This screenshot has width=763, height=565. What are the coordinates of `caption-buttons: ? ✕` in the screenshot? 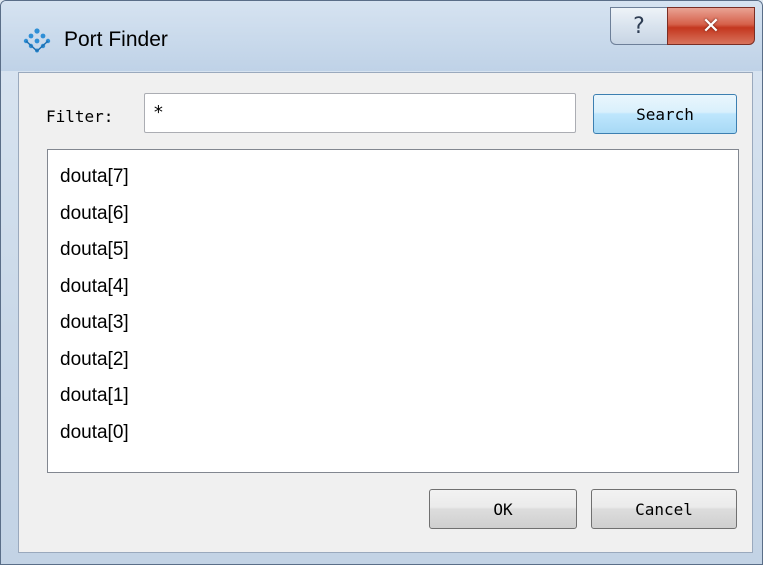 It's located at (682, 27).